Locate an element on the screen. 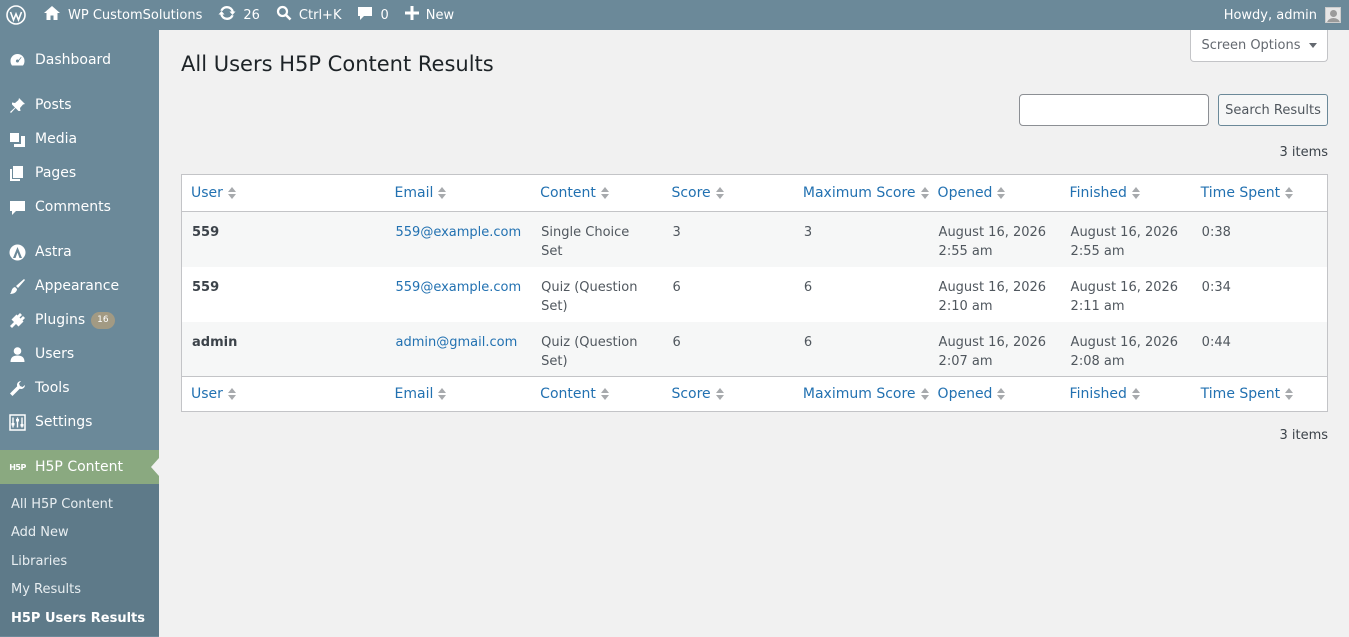  home-icon is located at coordinates (52, 15).